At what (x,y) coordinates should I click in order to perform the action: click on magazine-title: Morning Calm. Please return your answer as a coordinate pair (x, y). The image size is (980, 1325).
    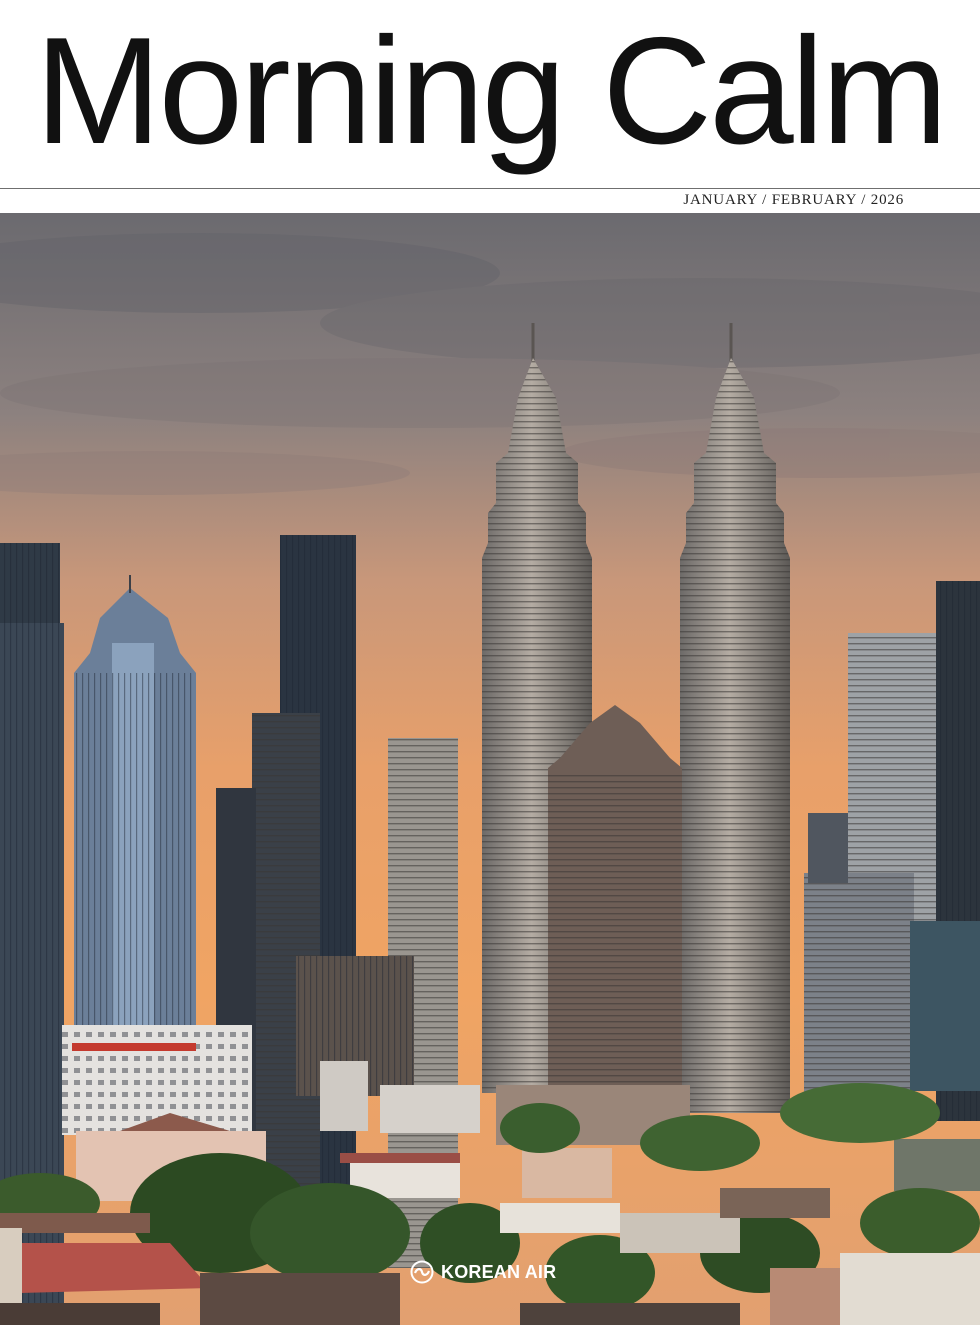
    Looking at the image, I should click on (491, 91).